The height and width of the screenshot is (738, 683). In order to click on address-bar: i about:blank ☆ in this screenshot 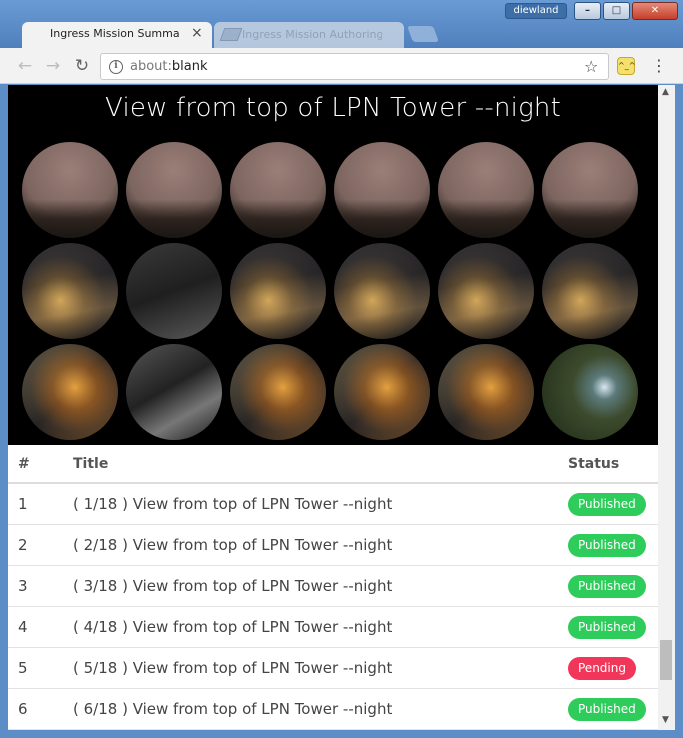, I will do `click(354, 66)`.